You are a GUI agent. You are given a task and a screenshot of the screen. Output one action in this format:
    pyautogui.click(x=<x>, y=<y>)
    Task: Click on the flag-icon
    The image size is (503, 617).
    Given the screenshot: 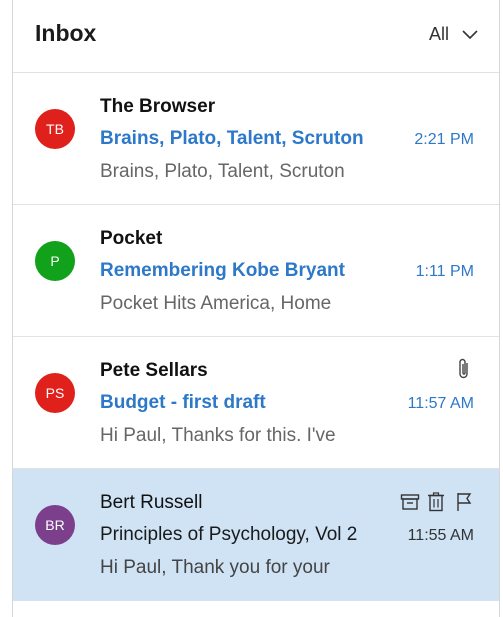 What is the action you would take?
    pyautogui.click(x=464, y=502)
    